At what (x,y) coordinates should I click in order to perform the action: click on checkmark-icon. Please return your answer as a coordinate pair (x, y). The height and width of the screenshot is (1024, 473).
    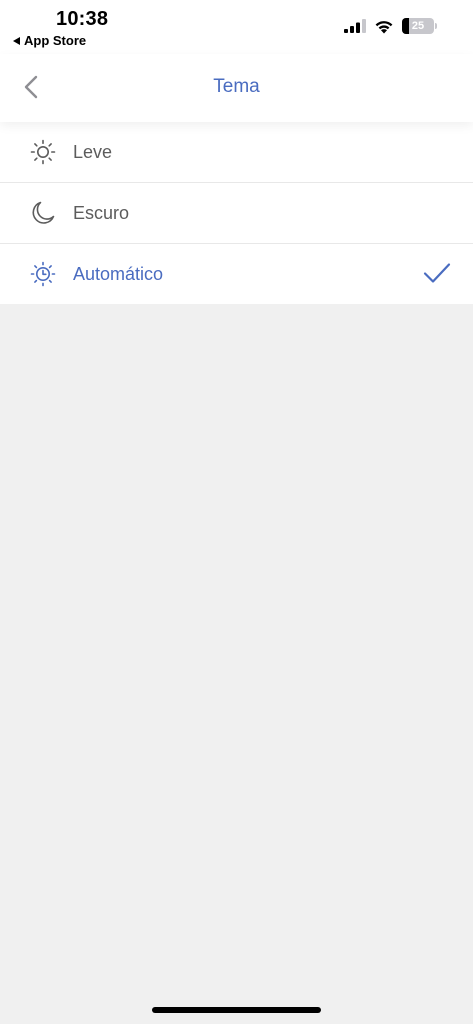
    Looking at the image, I should click on (437, 273).